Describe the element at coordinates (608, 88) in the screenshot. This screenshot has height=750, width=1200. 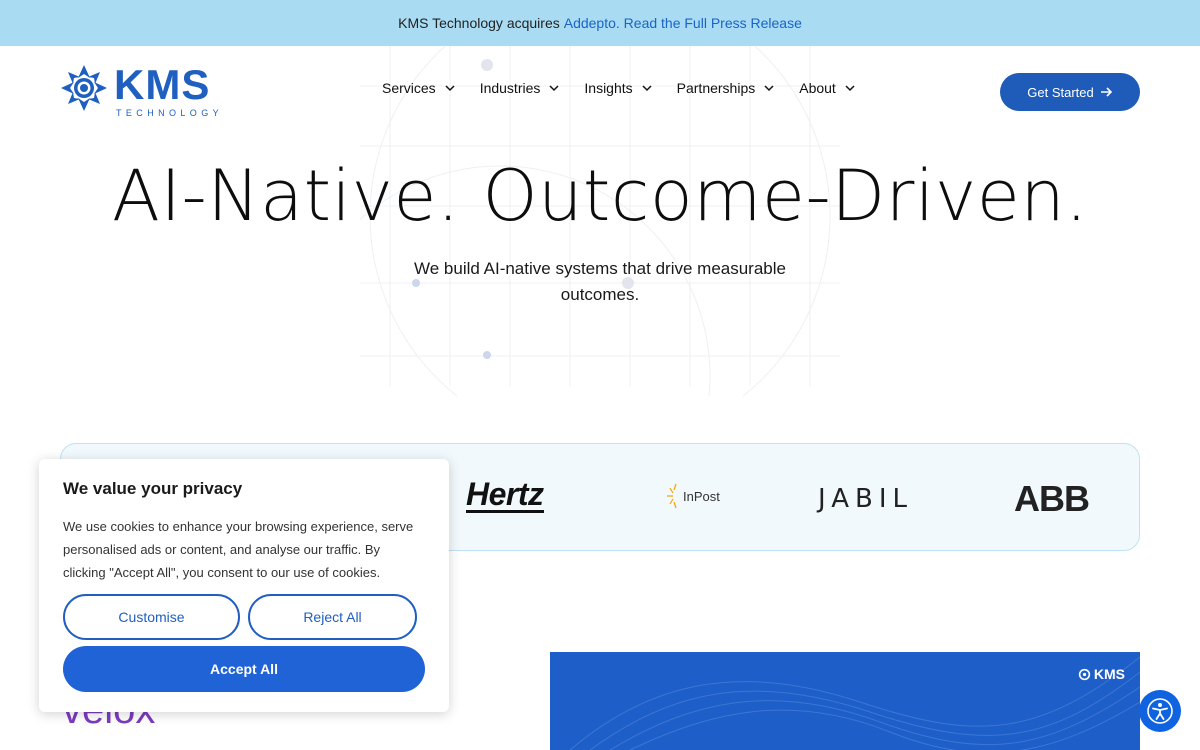
I see `nav-item-label: Insights` at that location.